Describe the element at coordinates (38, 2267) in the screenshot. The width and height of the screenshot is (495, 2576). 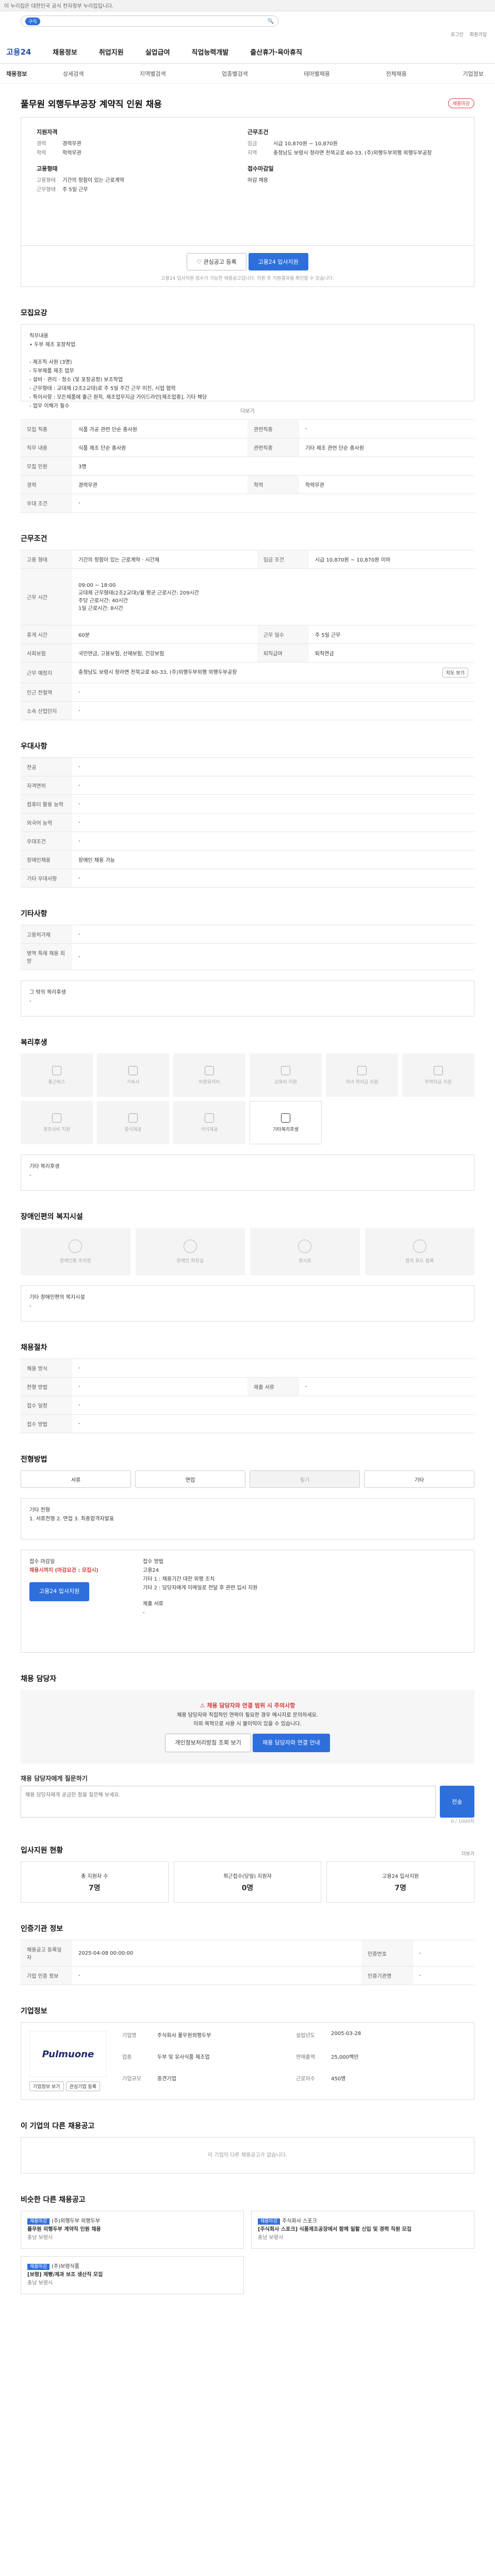
I see `card-tag: 채용마감` at that location.